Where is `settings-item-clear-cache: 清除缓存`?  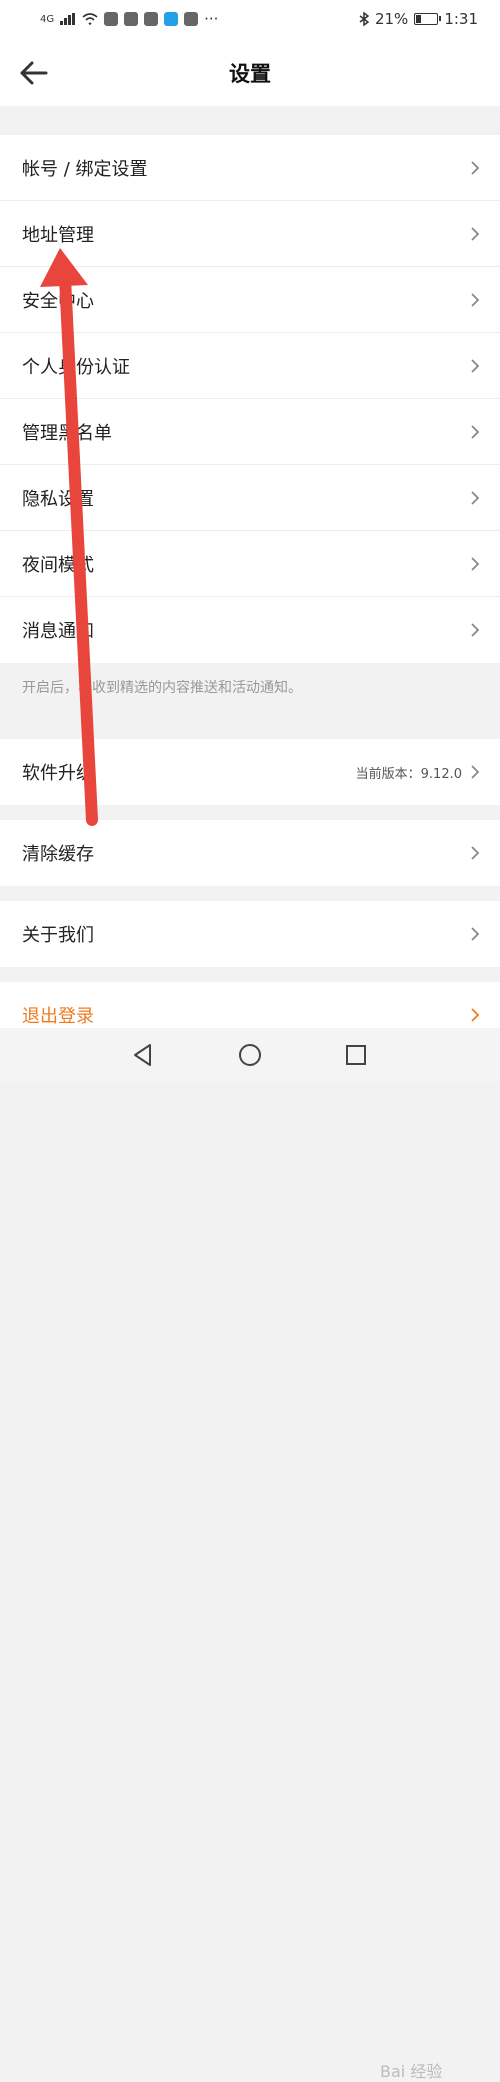
settings-item-clear-cache: 清除缓存 is located at coordinates (250, 853).